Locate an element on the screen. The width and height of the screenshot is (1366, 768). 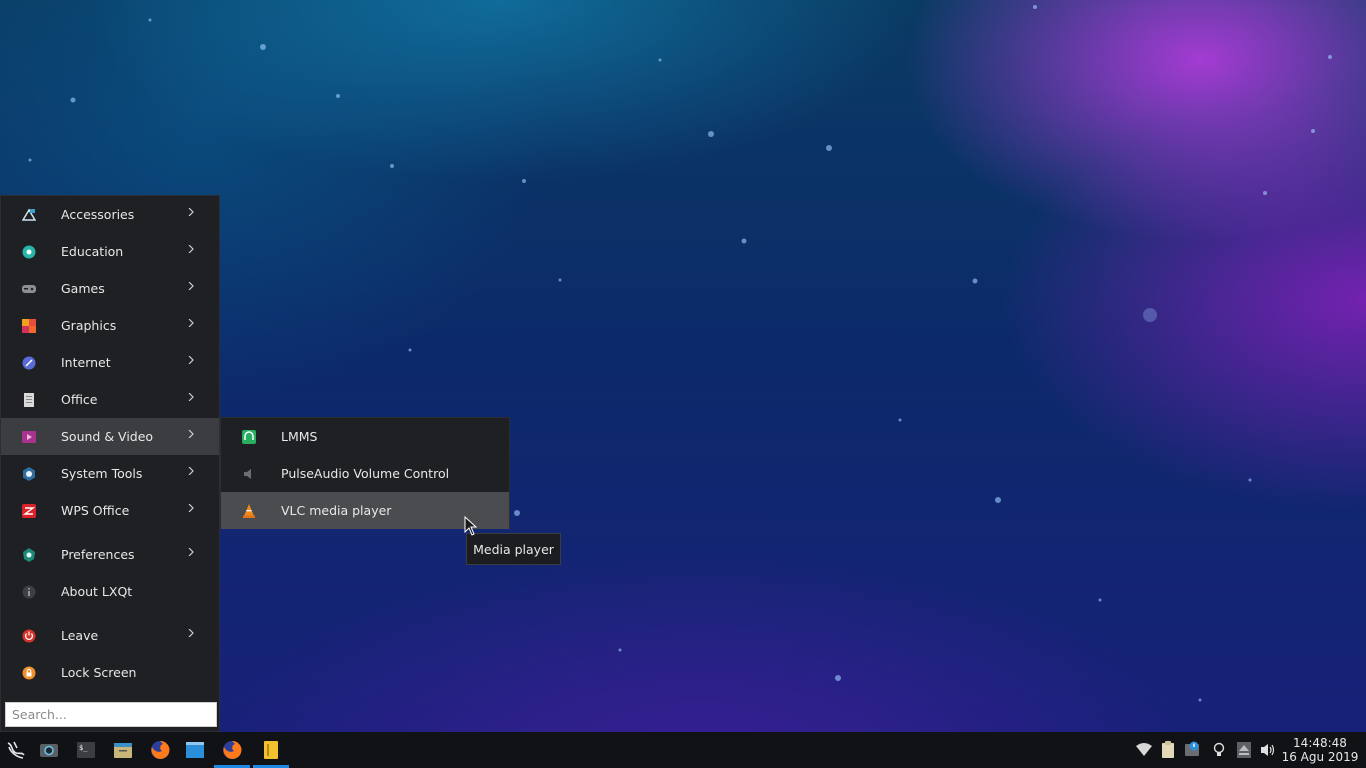
lock-icon is located at coordinates (29, 673).